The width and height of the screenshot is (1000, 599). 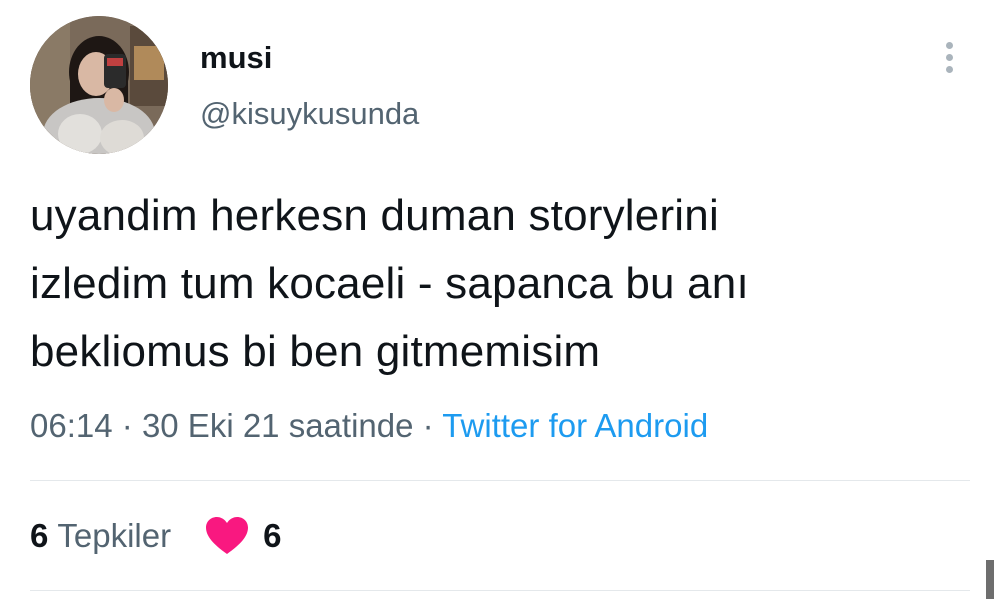 I want to click on reaction-label: Tepkiler, so click(x=114, y=536).